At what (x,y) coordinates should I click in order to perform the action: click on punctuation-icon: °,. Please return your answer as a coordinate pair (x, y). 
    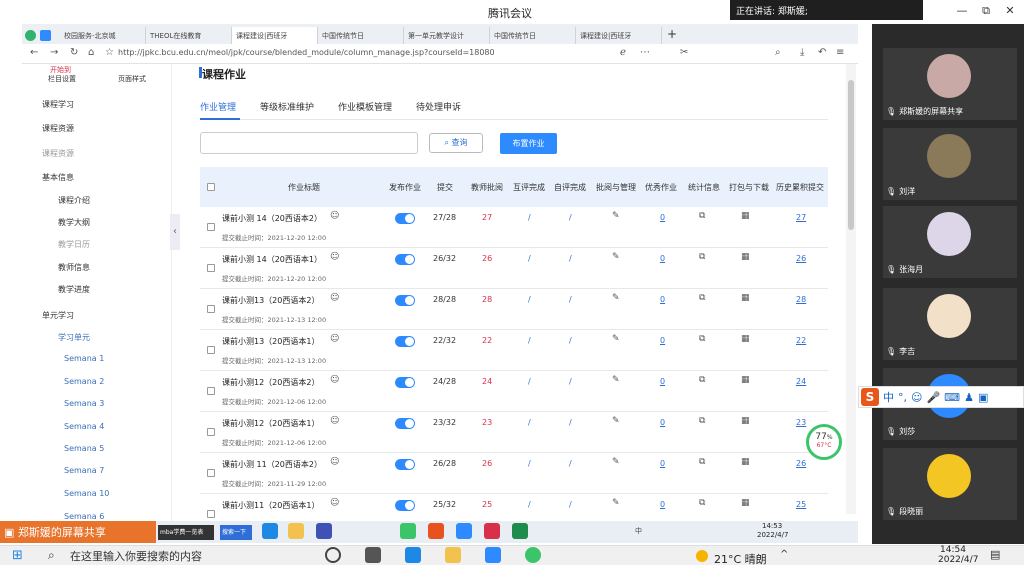
    Looking at the image, I should click on (902, 397).